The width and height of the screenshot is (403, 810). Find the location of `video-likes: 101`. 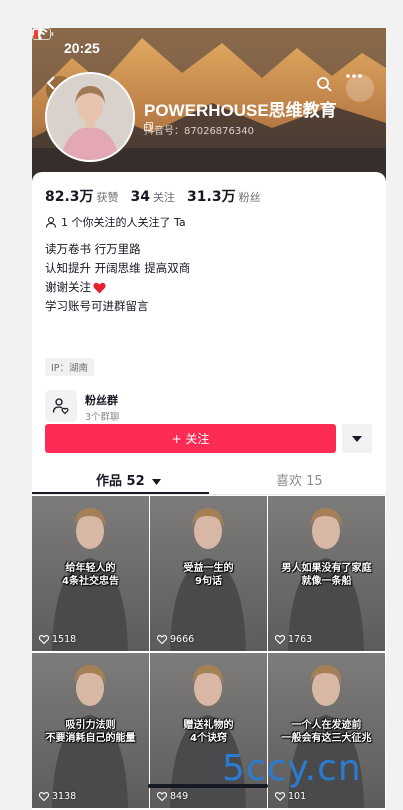

video-likes: 101 is located at coordinates (290, 796).